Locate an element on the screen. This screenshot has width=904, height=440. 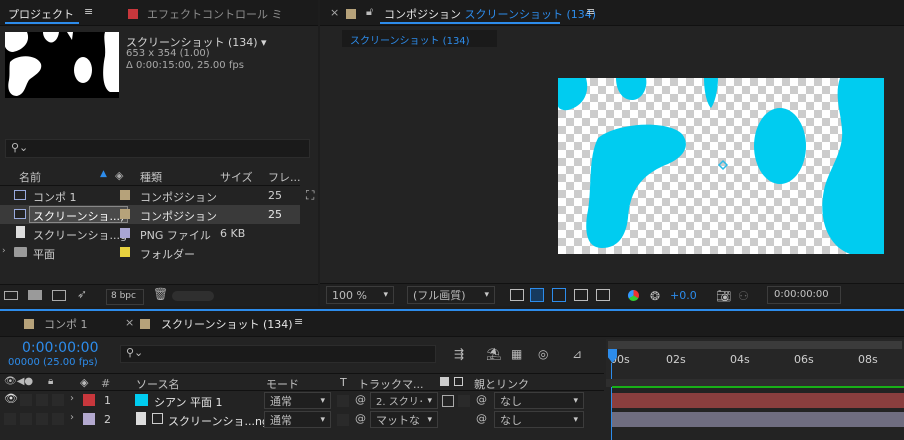
av-features-icons: 👁︎◀︎● is located at coordinates (18, 381).